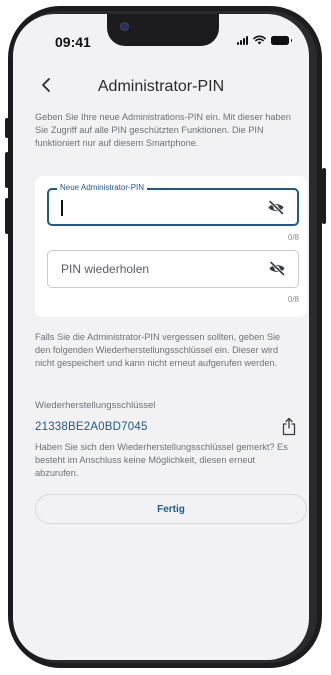  I want to click on status-icons, so click(264, 40).